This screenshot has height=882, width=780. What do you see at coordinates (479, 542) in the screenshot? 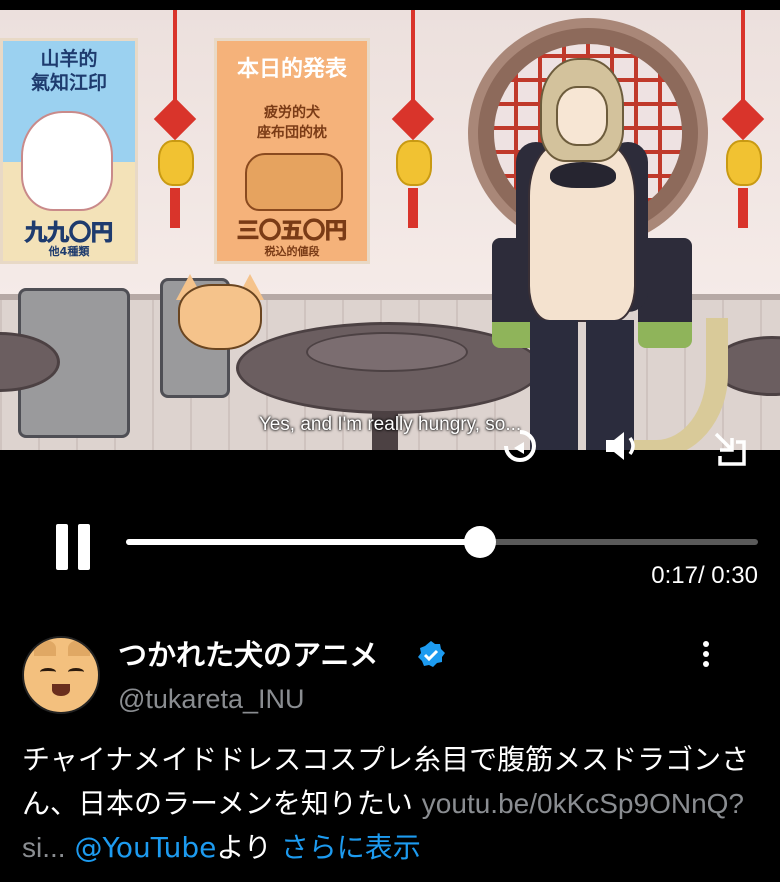
I see `seek-bar-thumb` at bounding box center [479, 542].